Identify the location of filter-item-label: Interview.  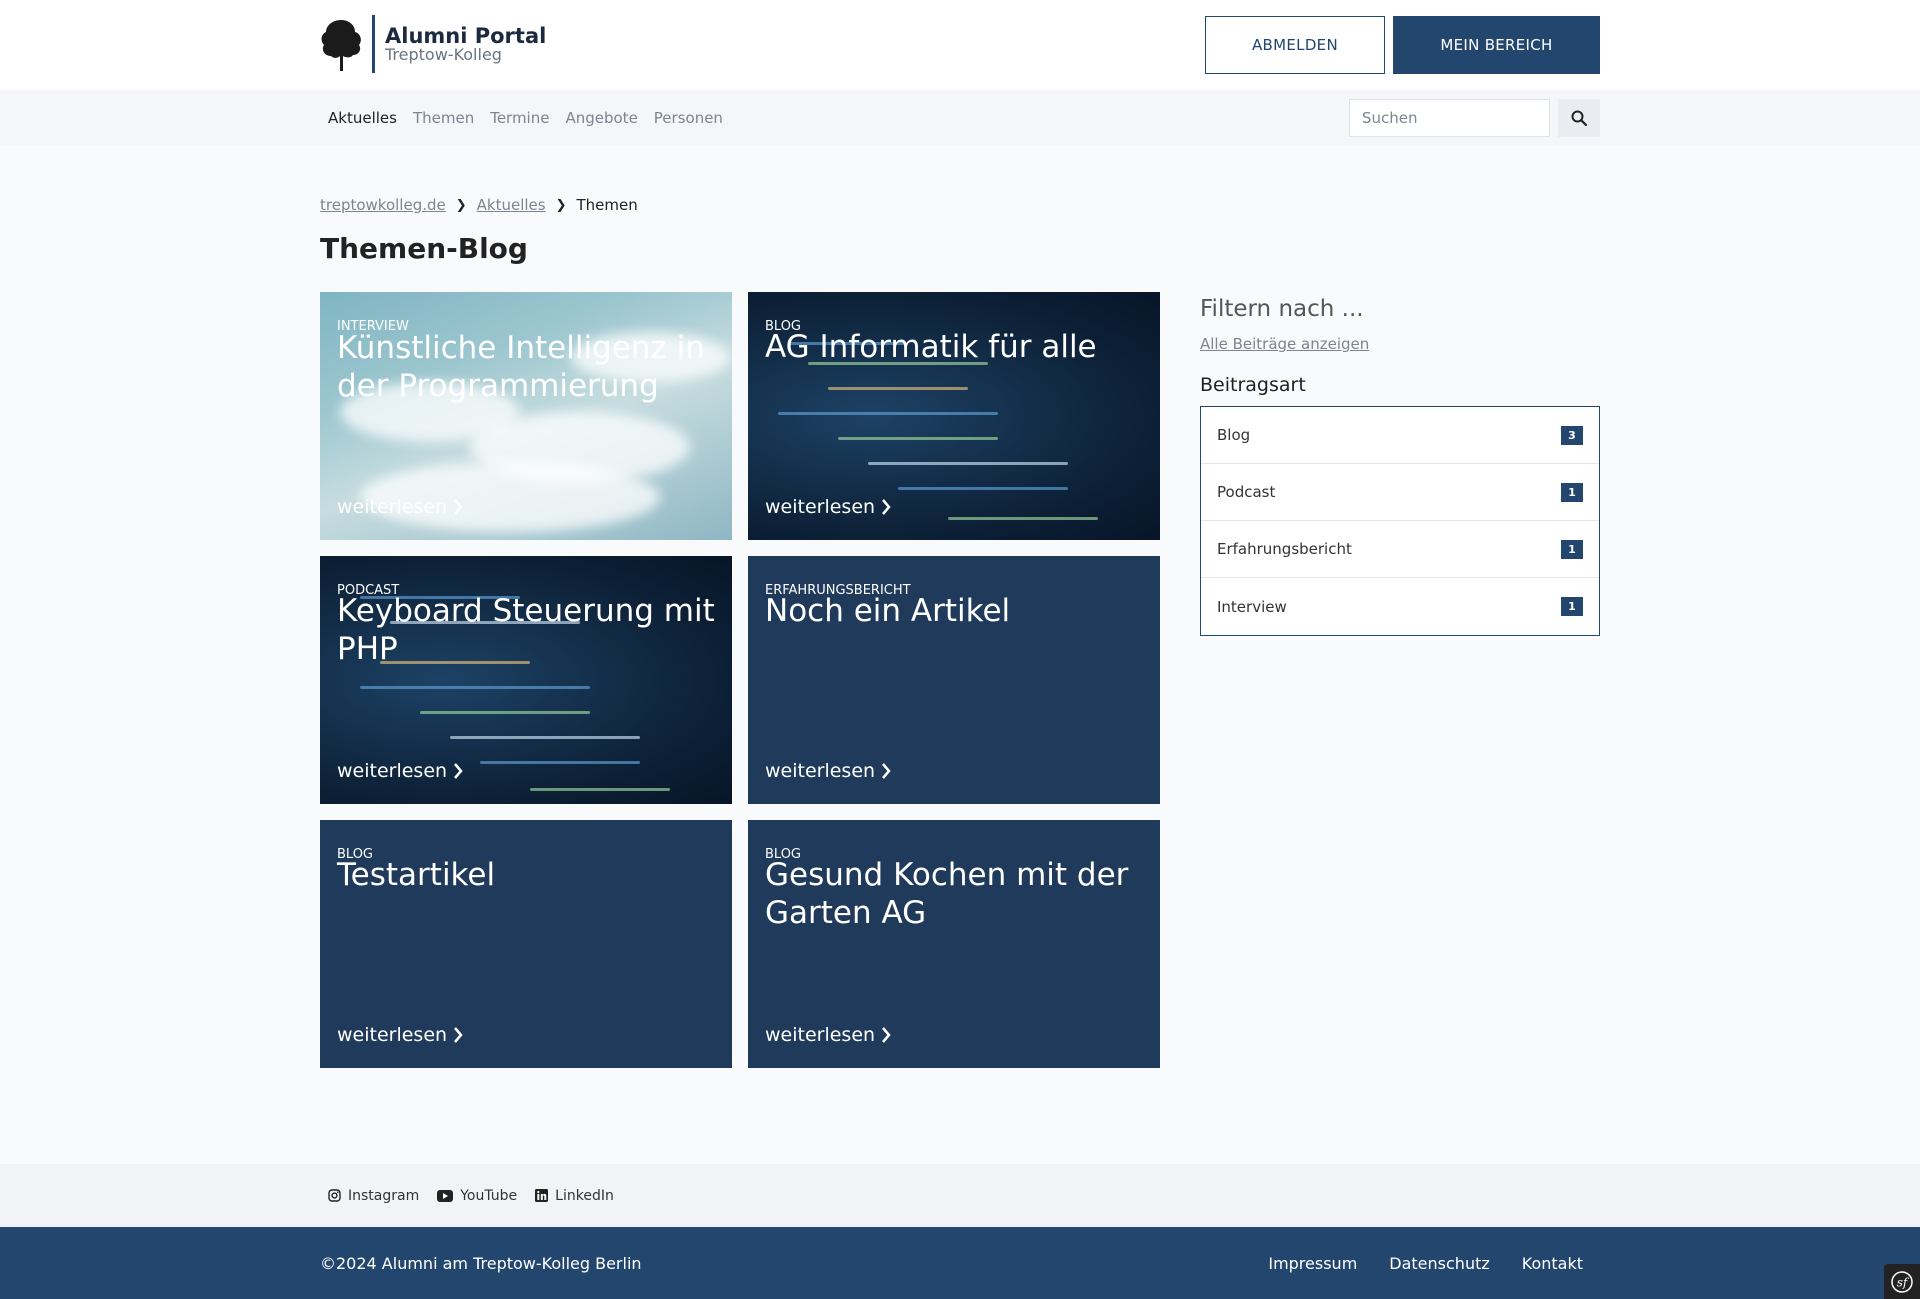
(1252, 606).